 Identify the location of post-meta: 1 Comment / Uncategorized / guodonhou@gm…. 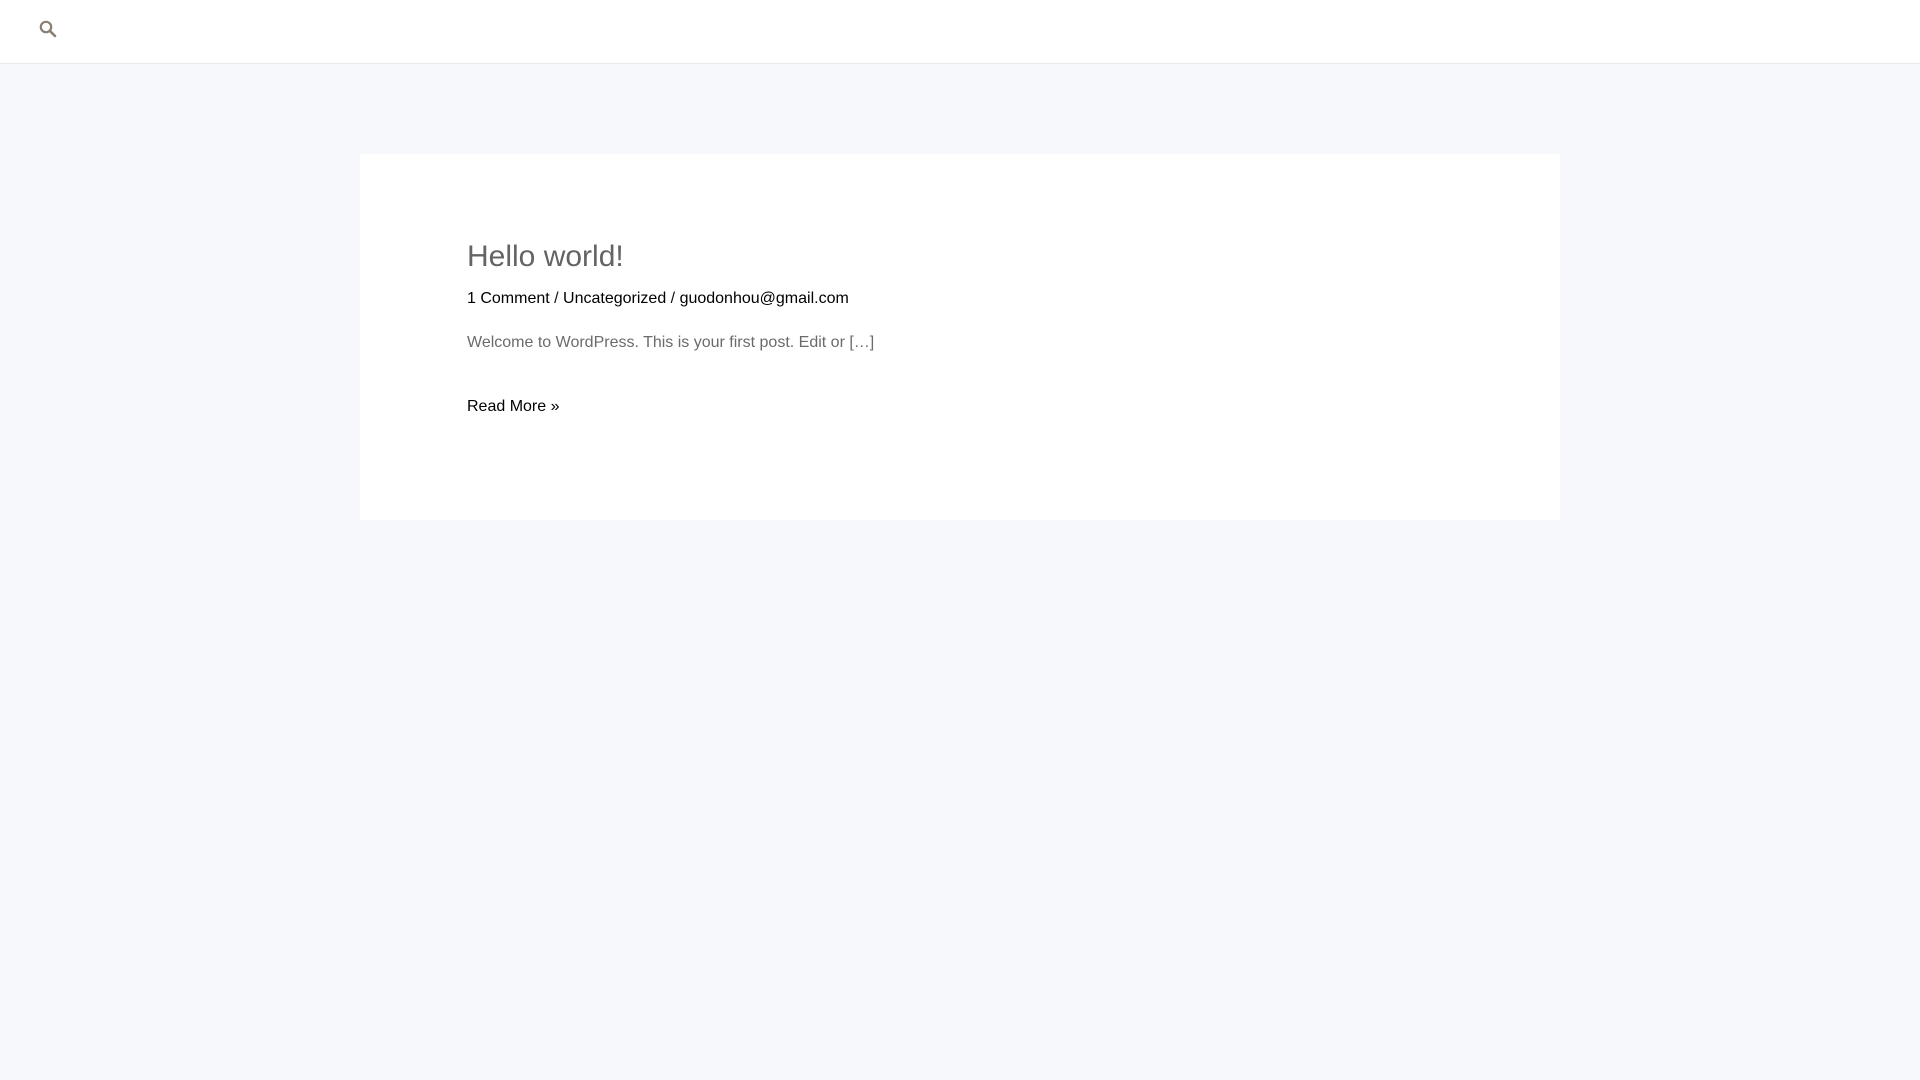
(670, 299).